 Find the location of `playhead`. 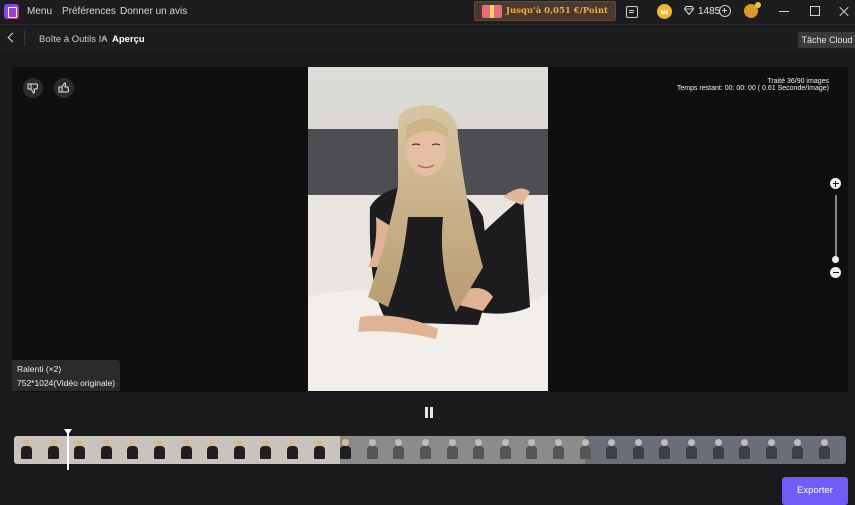

playhead is located at coordinates (68, 450).